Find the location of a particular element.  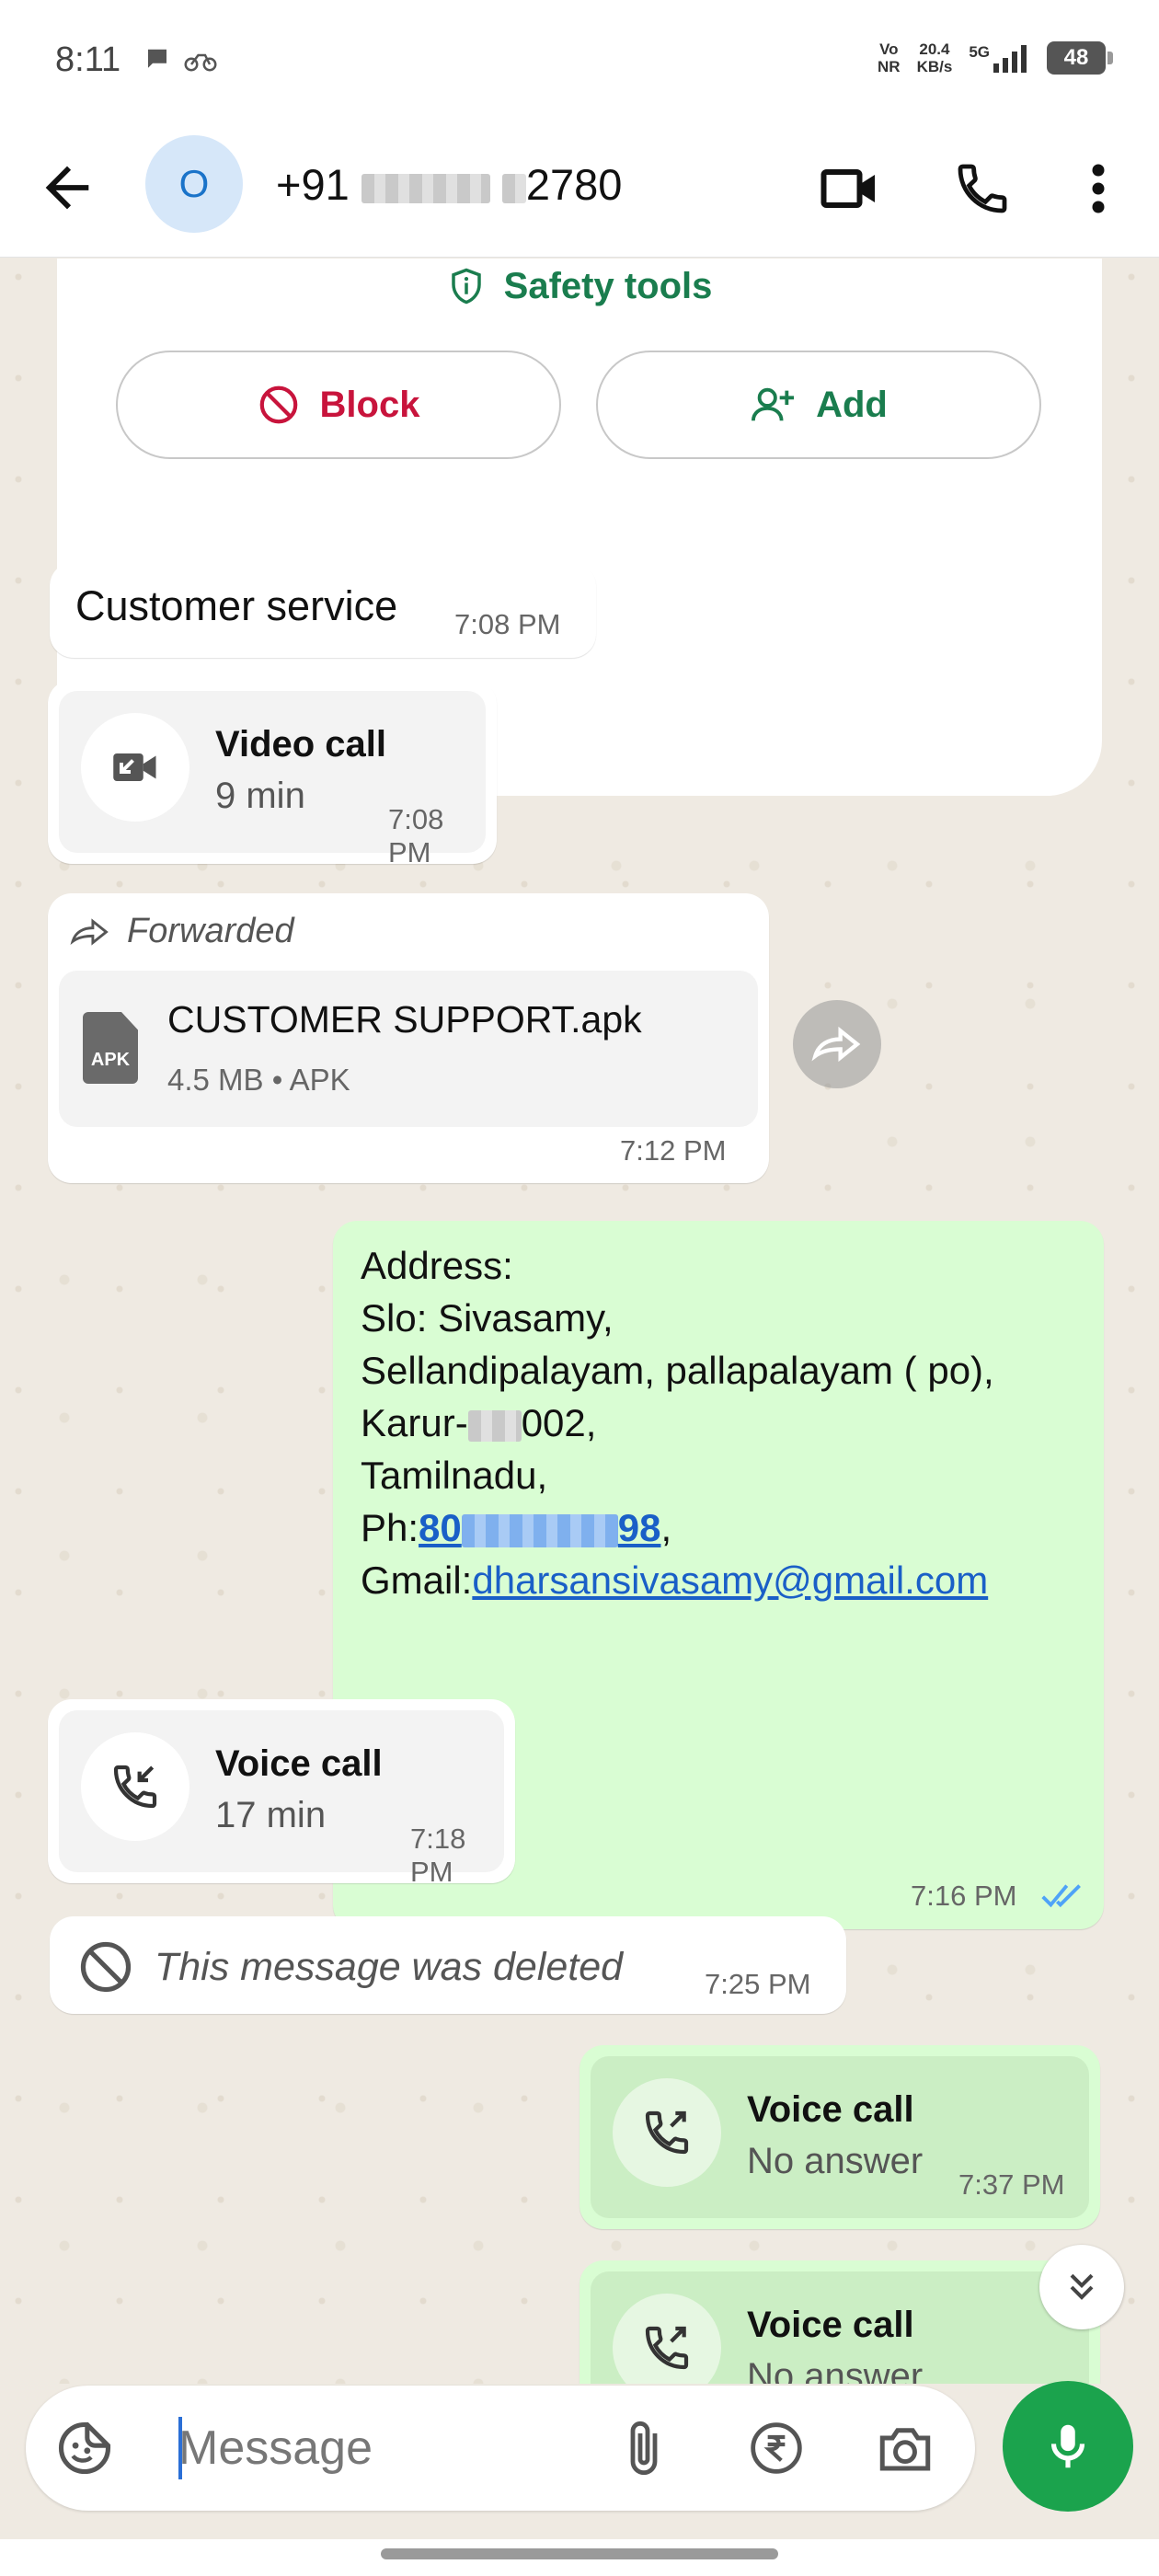

read-receipt-icon is located at coordinates (1061, 1896).